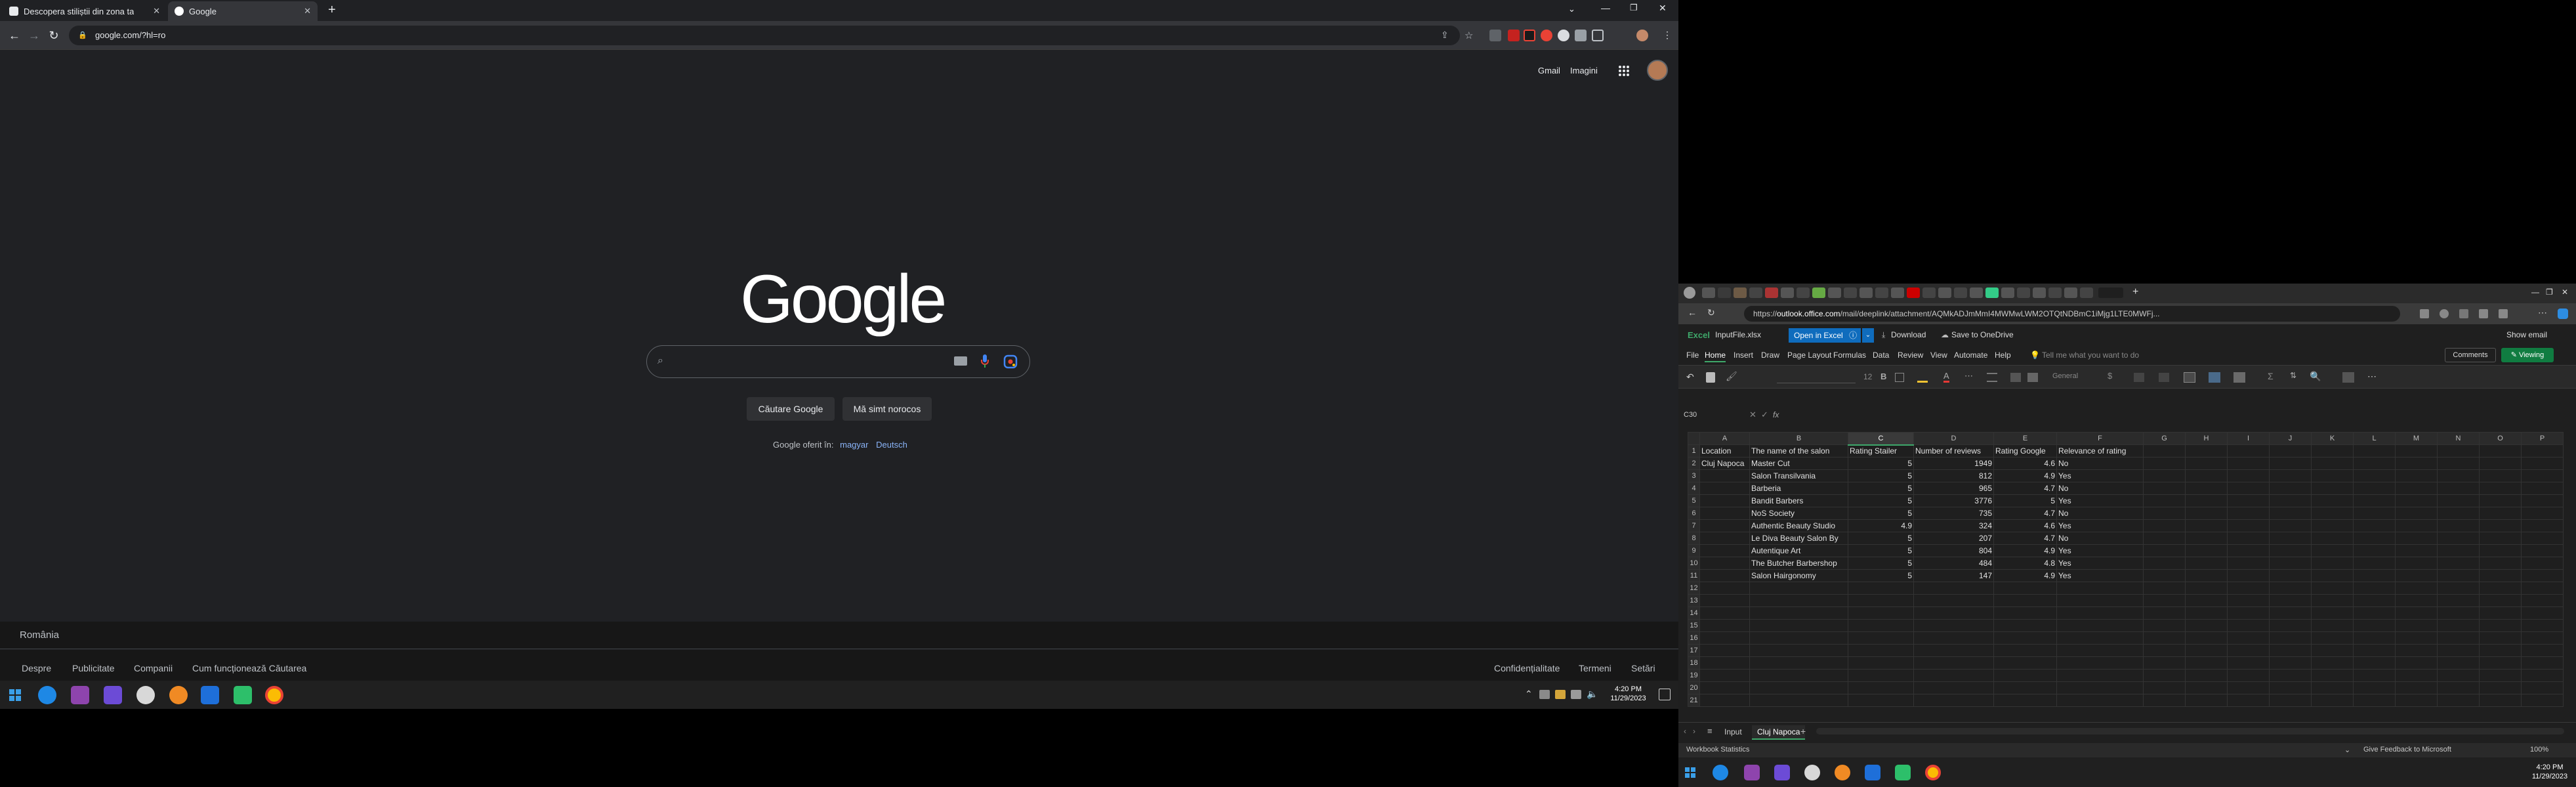  What do you see at coordinates (1725, 439) in the screenshot?
I see `column-header: A` at bounding box center [1725, 439].